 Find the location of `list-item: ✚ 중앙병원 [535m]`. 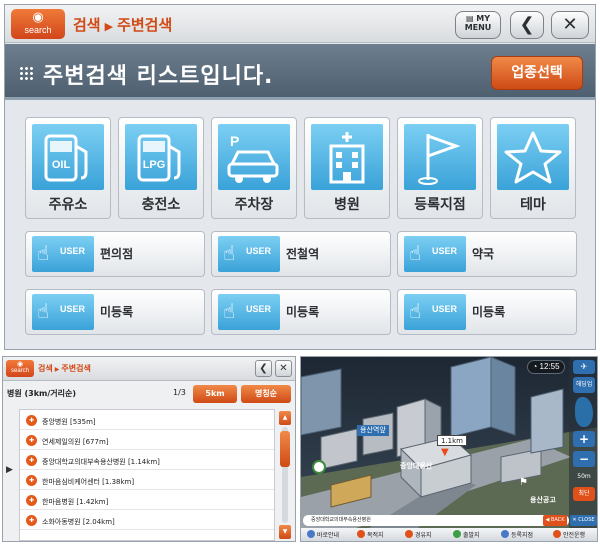

list-item: ✚ 중앙병원 [535m] is located at coordinates (147, 421).